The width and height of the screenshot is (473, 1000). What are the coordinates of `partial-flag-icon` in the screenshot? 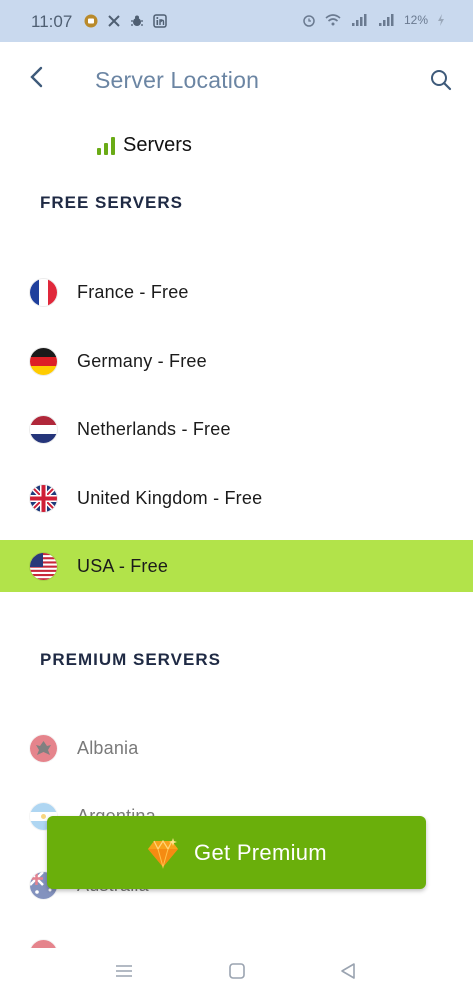 It's located at (43, 944).